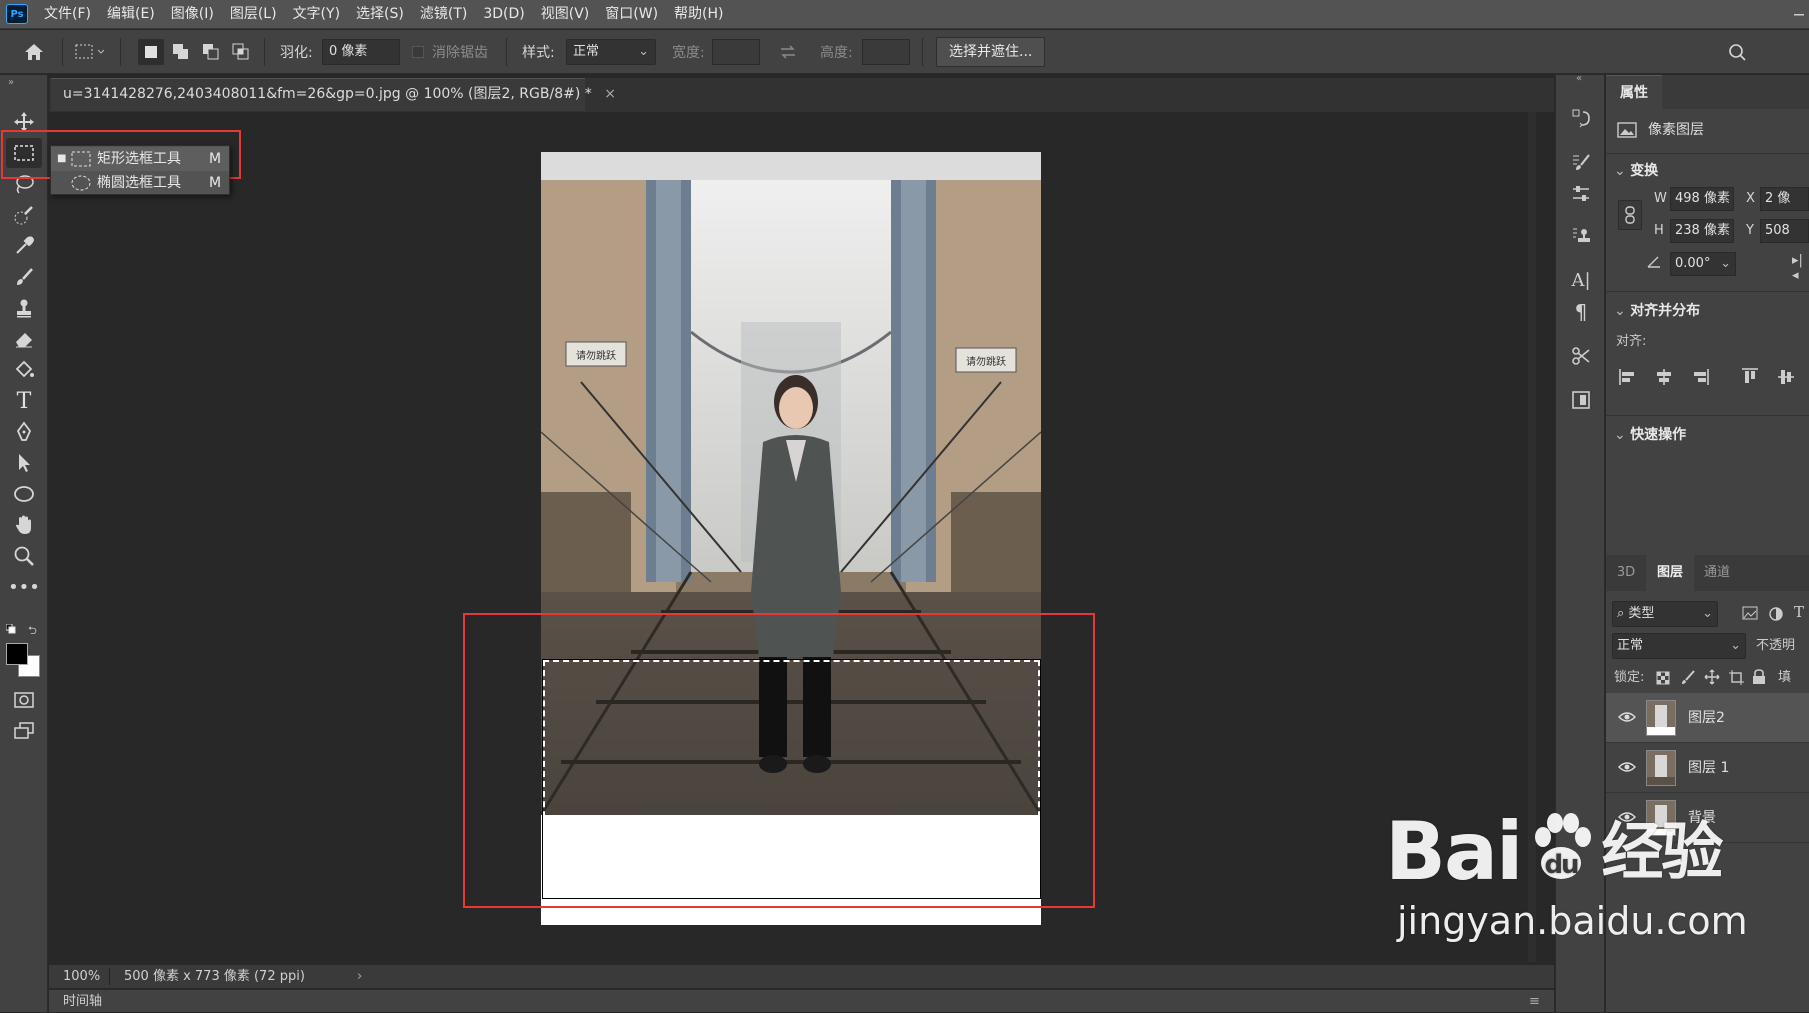 The height and width of the screenshot is (1013, 1809). What do you see at coordinates (24, 463) in the screenshot?
I see `path-select-tool-icon` at bounding box center [24, 463].